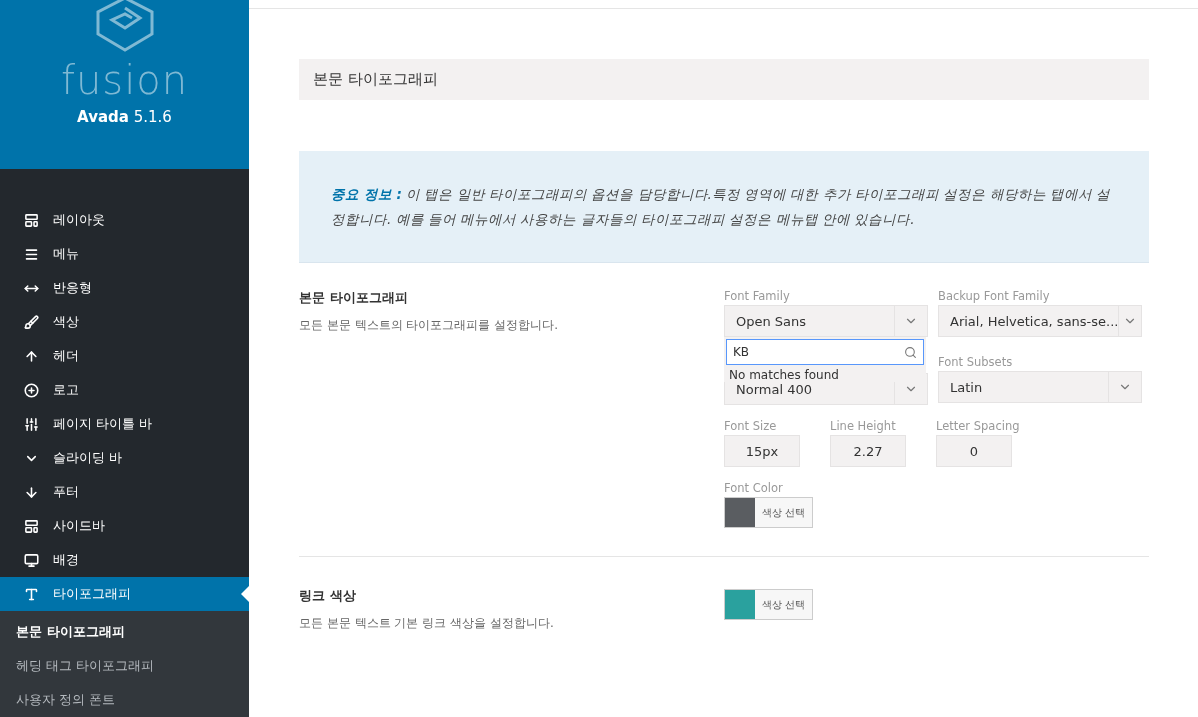  I want to click on plus-circle-icon, so click(31, 390).